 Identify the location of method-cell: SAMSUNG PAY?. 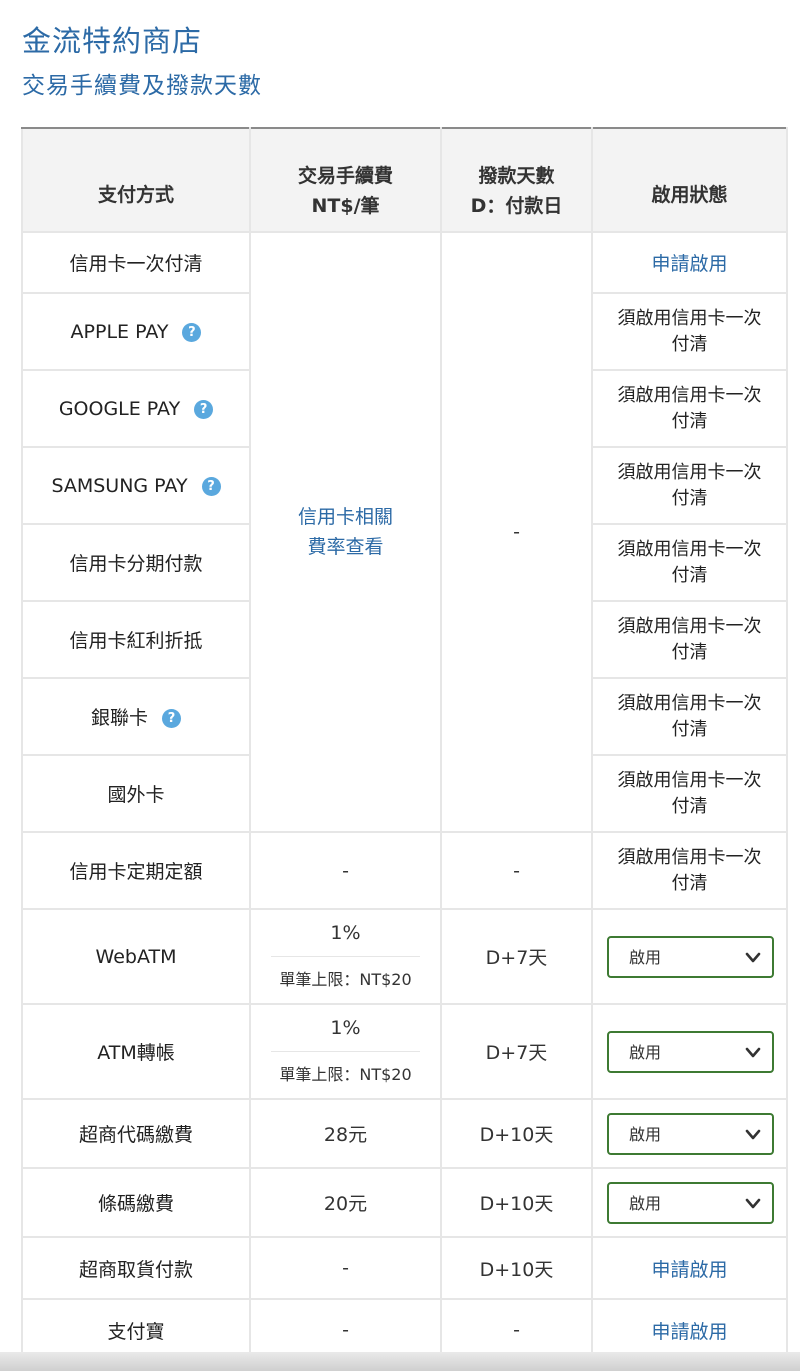
(136, 485).